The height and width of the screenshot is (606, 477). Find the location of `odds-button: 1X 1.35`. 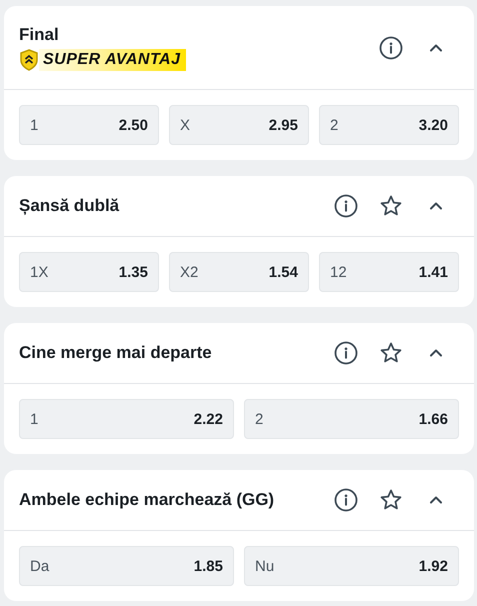

odds-button: 1X 1.35 is located at coordinates (89, 272).